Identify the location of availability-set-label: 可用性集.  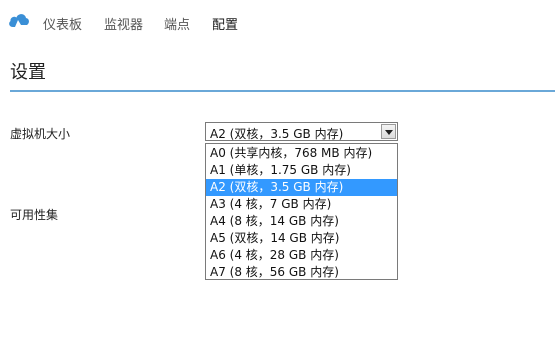
(34, 215).